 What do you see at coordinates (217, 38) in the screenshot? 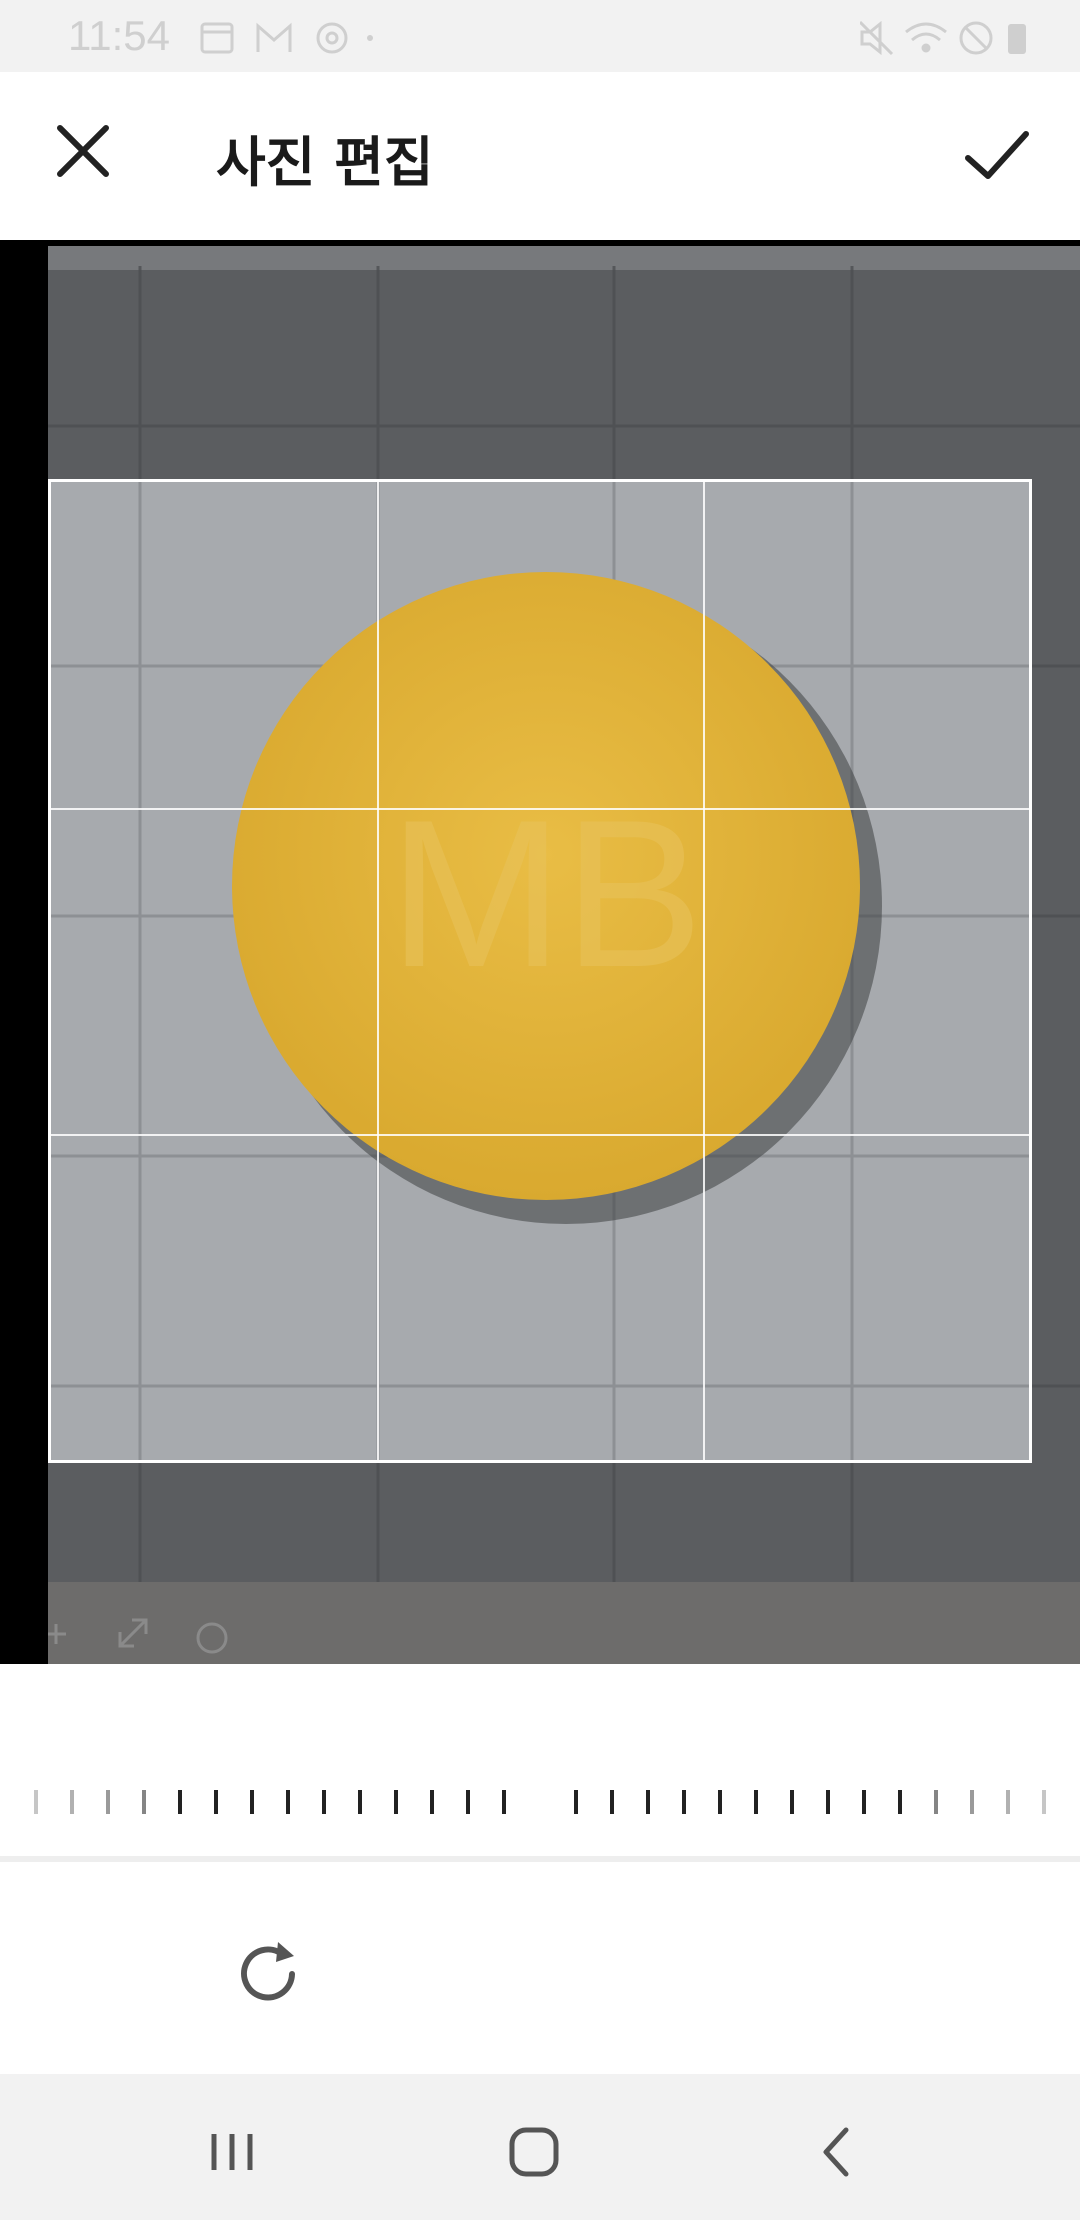
I see `calendar-icon` at bounding box center [217, 38].